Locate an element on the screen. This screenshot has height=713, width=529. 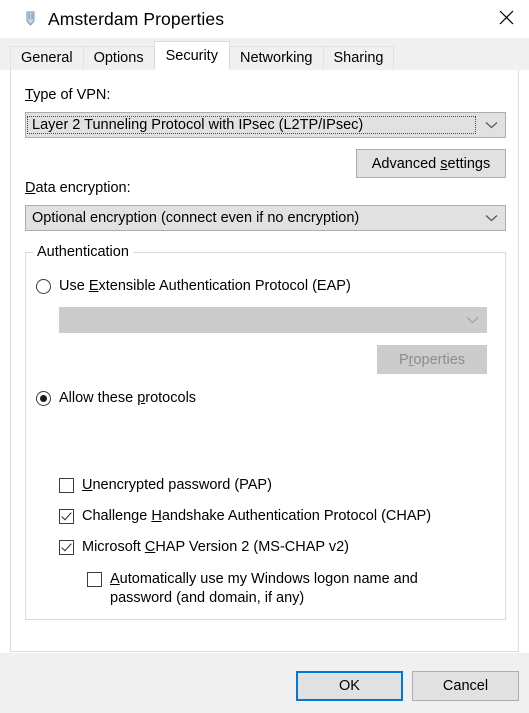
tab-options: Options is located at coordinates (118, 58).